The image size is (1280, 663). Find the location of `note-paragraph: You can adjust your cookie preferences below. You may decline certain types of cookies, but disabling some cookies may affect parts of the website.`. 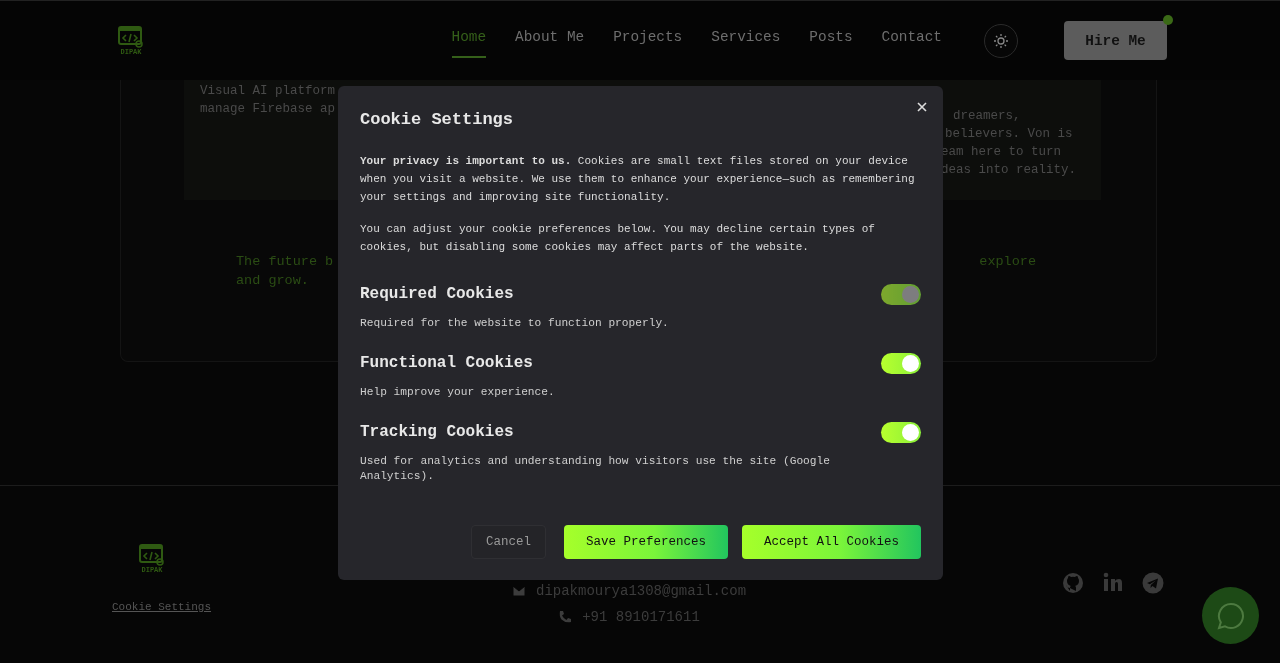

note-paragraph: You can adjust your cookie preferences below. You may decline certain types of cookies, but disabling some cookies may affect parts of the website. is located at coordinates (618, 238).